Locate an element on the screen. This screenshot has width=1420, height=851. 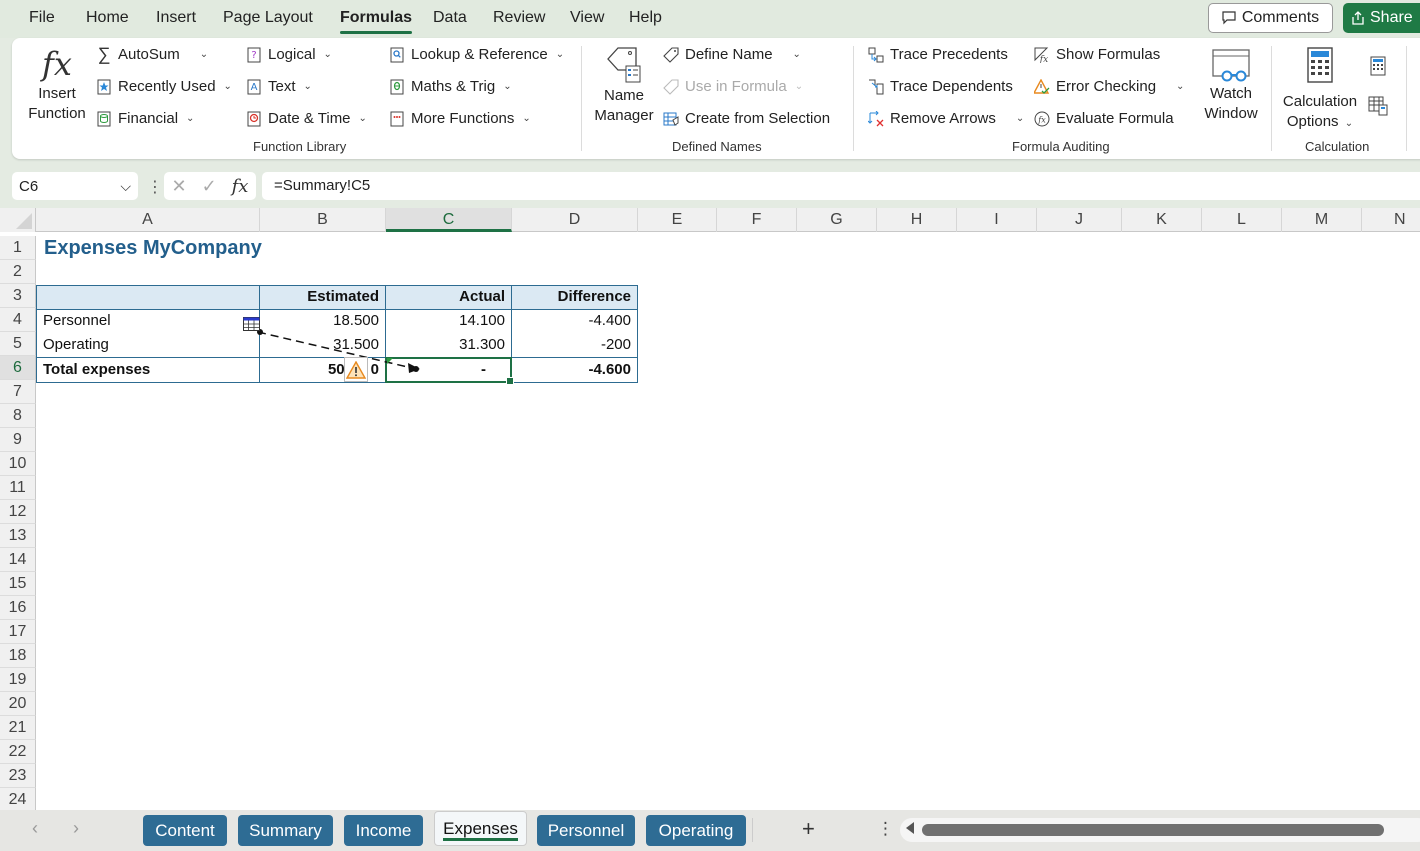
menu-formulas: Formulas is located at coordinates (376, 21).